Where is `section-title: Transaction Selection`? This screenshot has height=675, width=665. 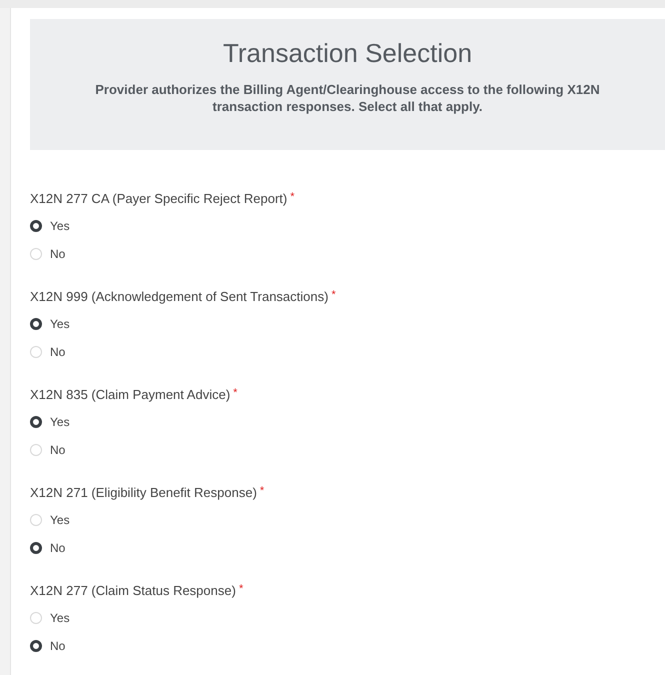
section-title: Transaction Selection is located at coordinates (347, 53).